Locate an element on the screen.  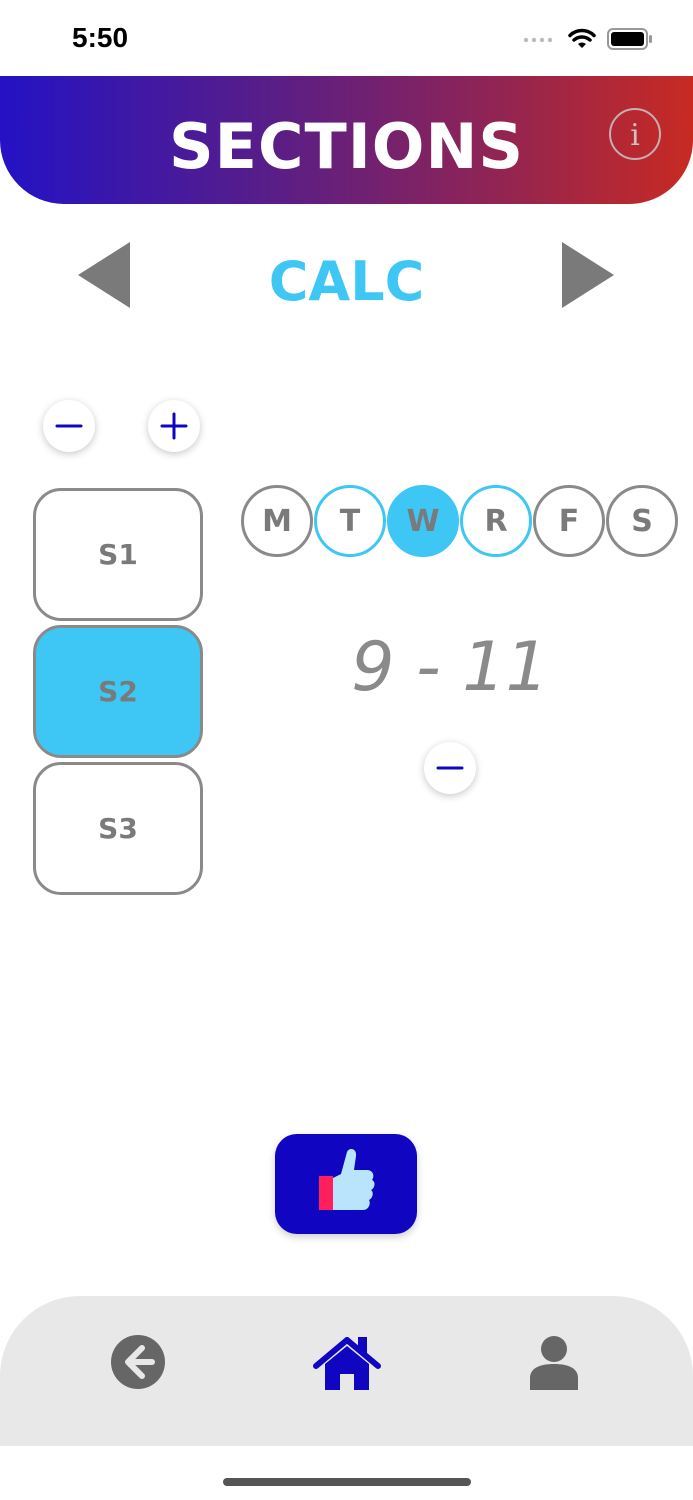
day-tuesday: T is located at coordinates (350, 521).